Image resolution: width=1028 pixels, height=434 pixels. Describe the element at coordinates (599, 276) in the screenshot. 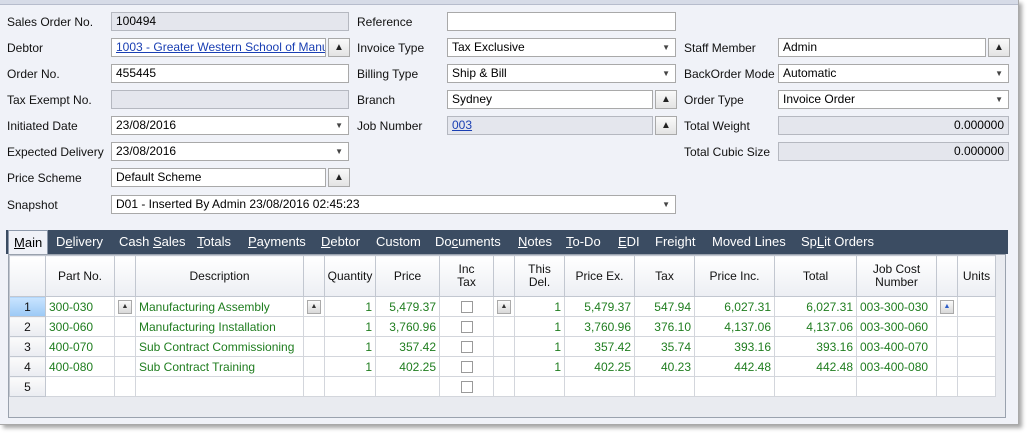

I see `col-price-ex: Price Ex.` at that location.